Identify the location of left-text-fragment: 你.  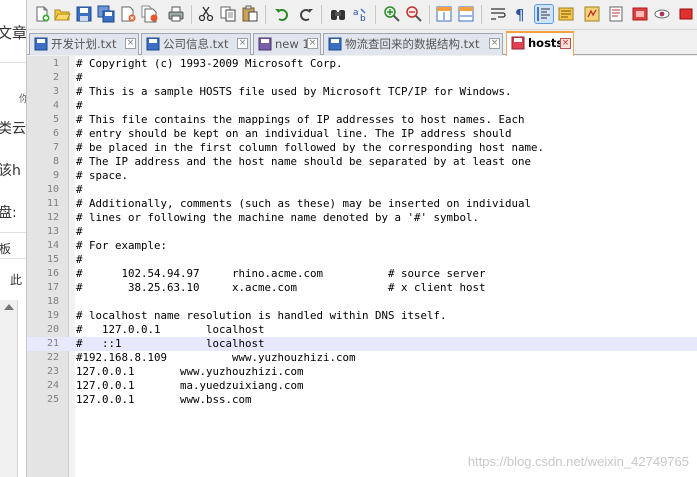
(22, 97).